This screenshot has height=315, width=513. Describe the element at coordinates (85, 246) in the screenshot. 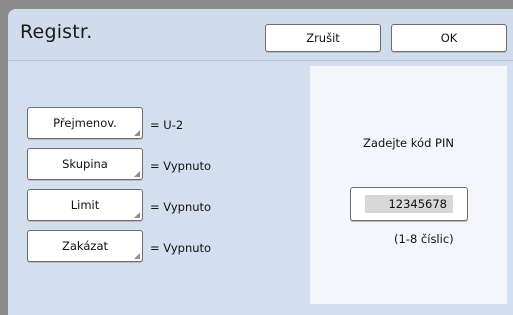

I see `disable-button: Zakázat` at that location.